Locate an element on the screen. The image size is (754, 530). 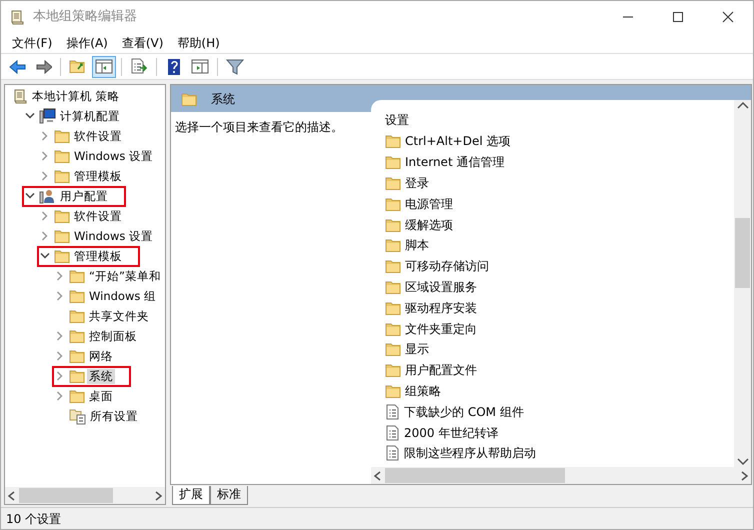
menu-item: 文件(F) is located at coordinates (32, 43).